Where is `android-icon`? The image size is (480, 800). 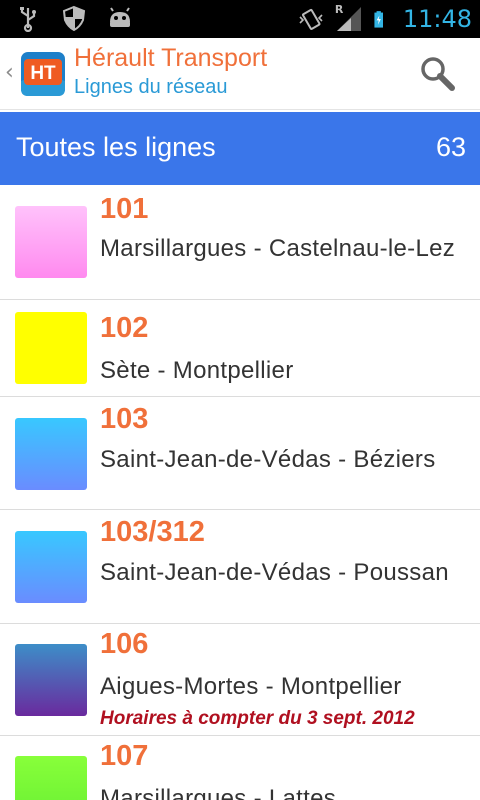 android-icon is located at coordinates (120, 17).